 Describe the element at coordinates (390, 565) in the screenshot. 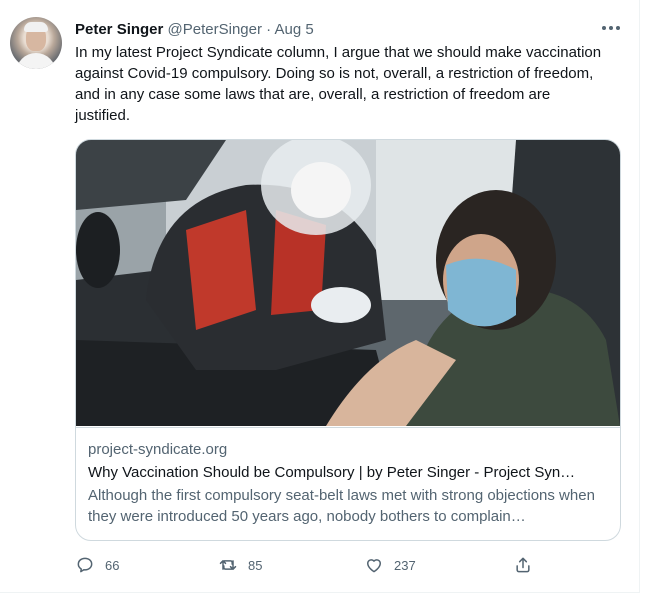

I see `like-button: 237` at that location.